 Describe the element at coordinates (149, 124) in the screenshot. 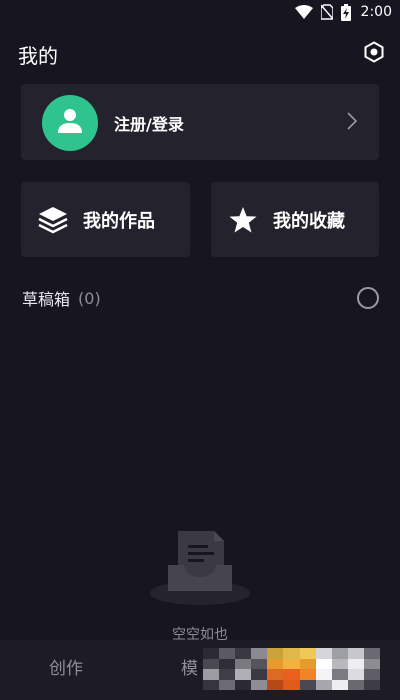

I see `login-label: 注册/登录` at that location.